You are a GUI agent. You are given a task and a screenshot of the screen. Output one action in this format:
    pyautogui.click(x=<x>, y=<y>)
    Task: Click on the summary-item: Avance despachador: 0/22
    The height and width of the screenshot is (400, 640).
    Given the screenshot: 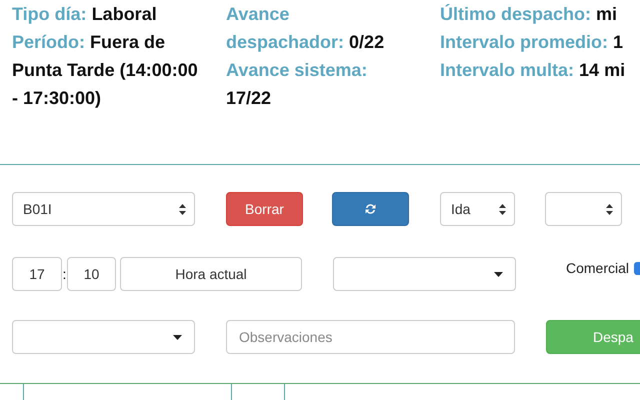 What is the action you would take?
    pyautogui.click(x=306, y=28)
    